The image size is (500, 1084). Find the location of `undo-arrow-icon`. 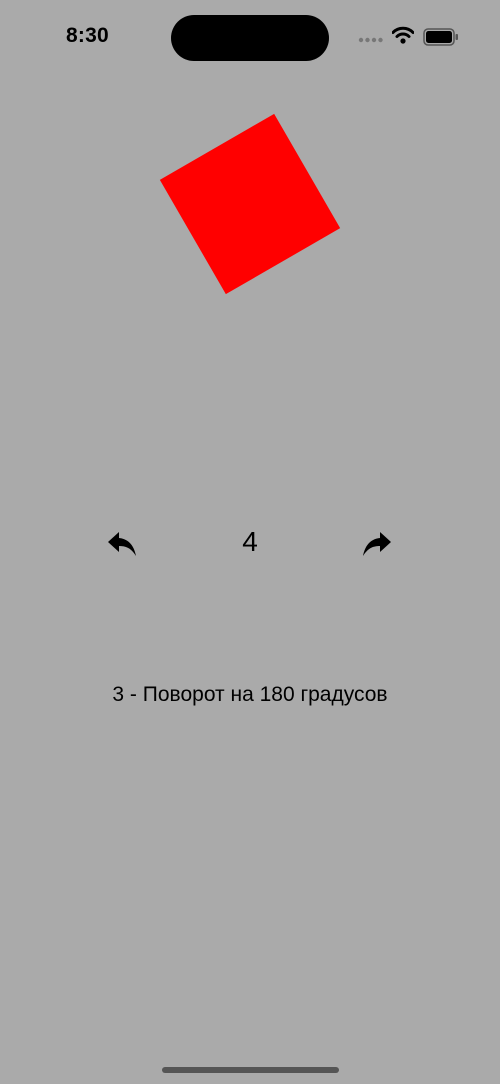

undo-arrow-icon is located at coordinates (122, 544).